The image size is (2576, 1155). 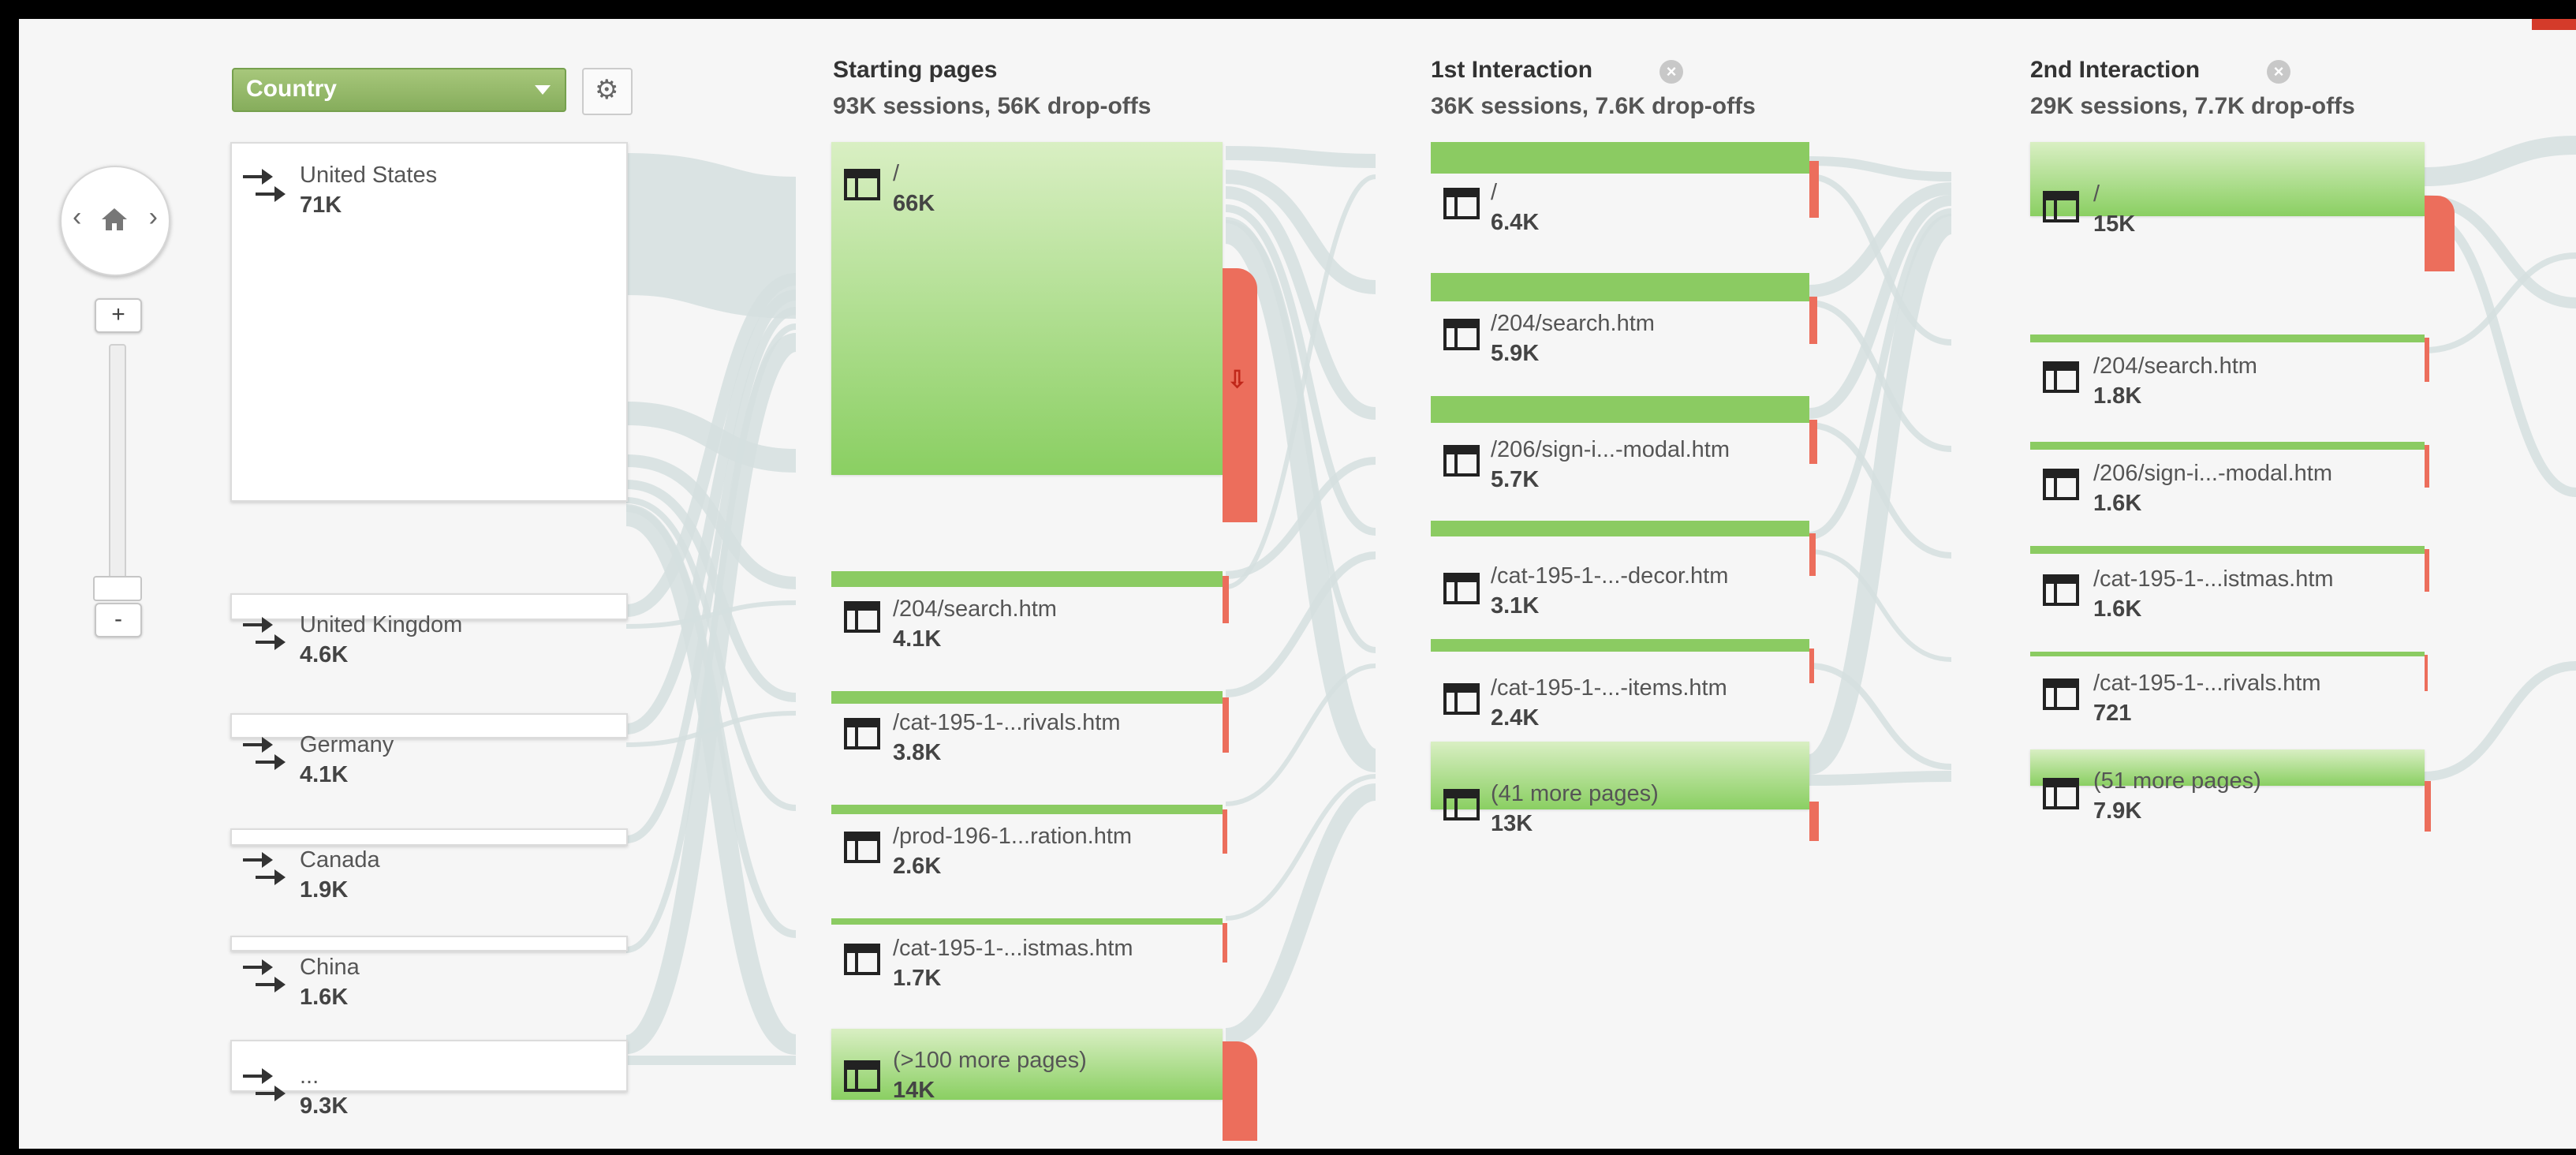 I want to click on page-name: /cat-195-1-...-items.htm, so click(x=1609, y=688).